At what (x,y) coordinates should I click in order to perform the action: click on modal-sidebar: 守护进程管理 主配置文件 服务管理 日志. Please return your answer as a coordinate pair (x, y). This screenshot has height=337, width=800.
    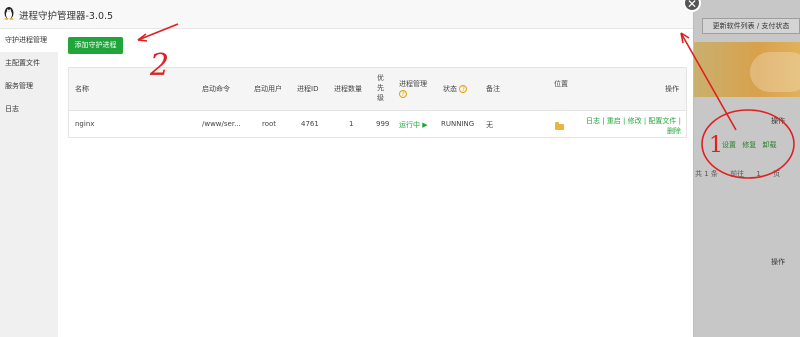
    Looking at the image, I should click on (29, 183).